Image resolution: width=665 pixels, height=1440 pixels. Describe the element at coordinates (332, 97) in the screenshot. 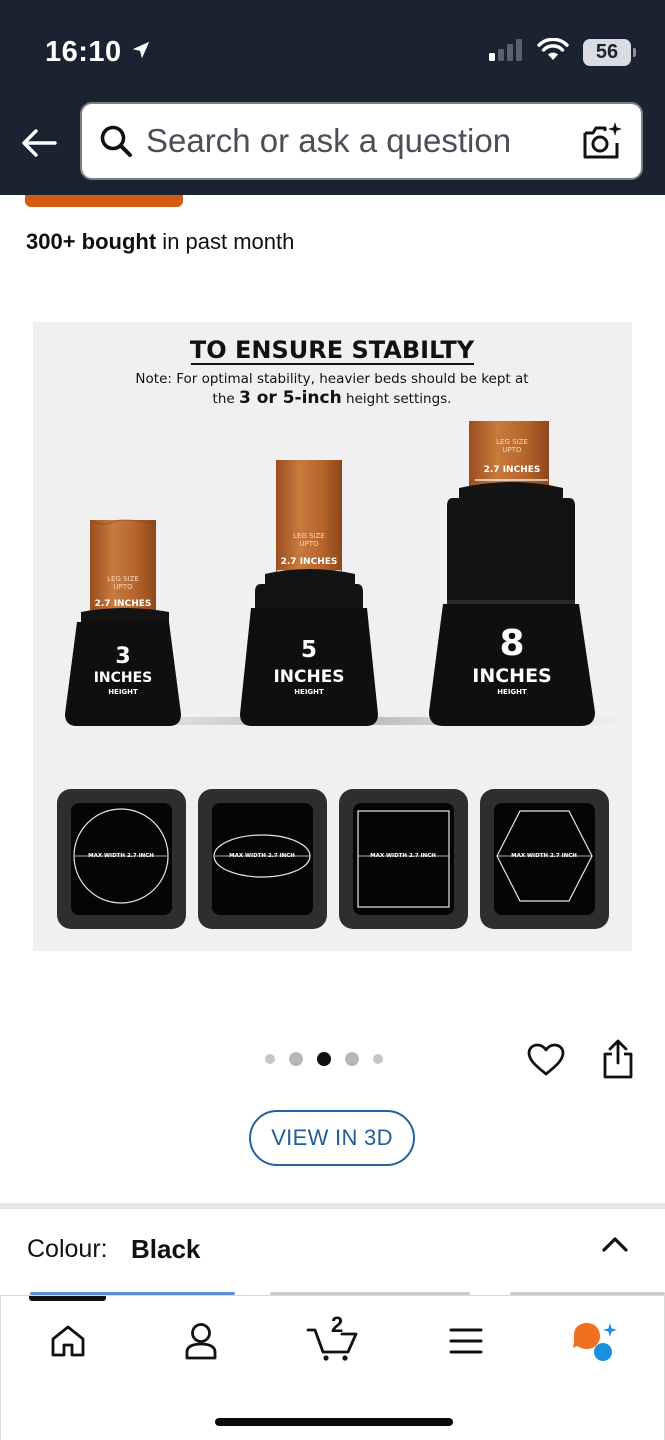

I see `app-header: 16:10 56` at that location.